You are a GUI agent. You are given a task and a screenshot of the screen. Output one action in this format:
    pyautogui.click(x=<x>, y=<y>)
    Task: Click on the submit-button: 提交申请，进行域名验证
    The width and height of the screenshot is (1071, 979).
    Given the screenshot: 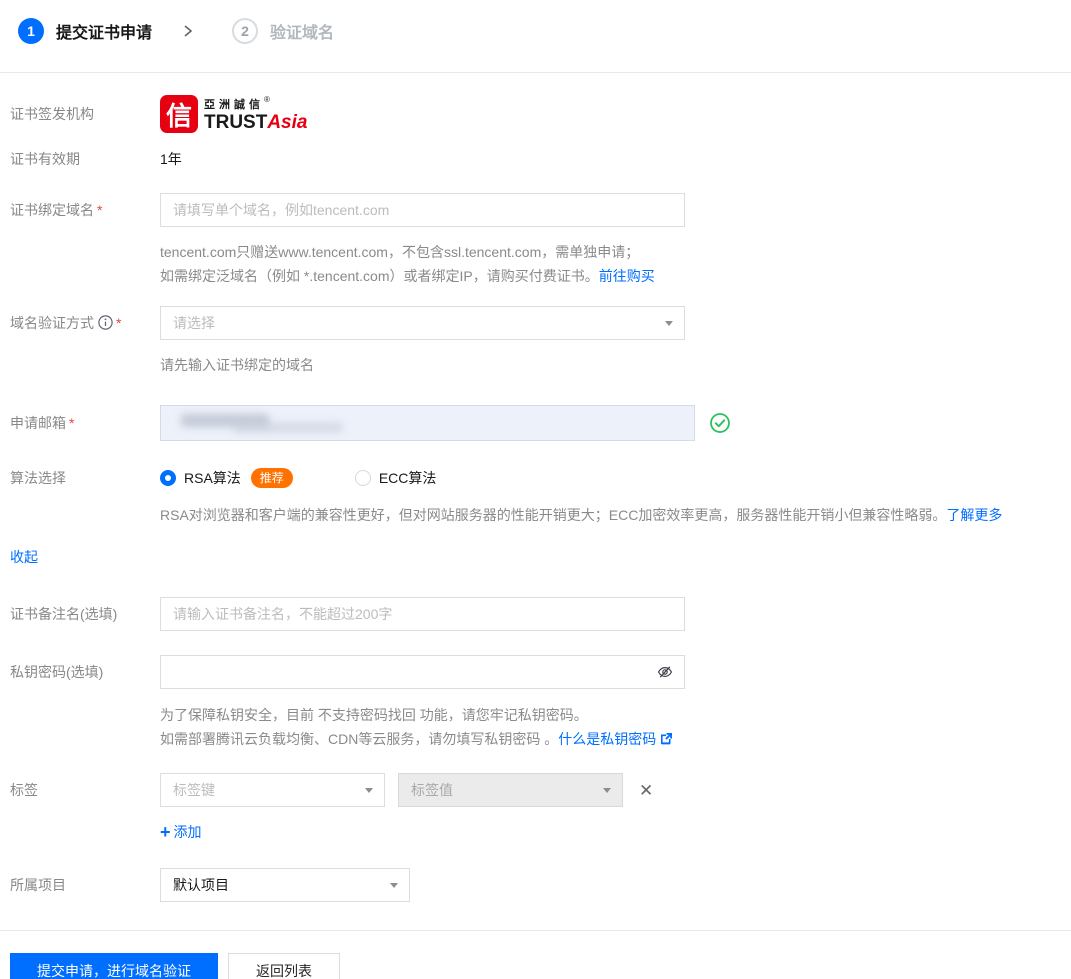 What is the action you would take?
    pyautogui.click(x=114, y=966)
    